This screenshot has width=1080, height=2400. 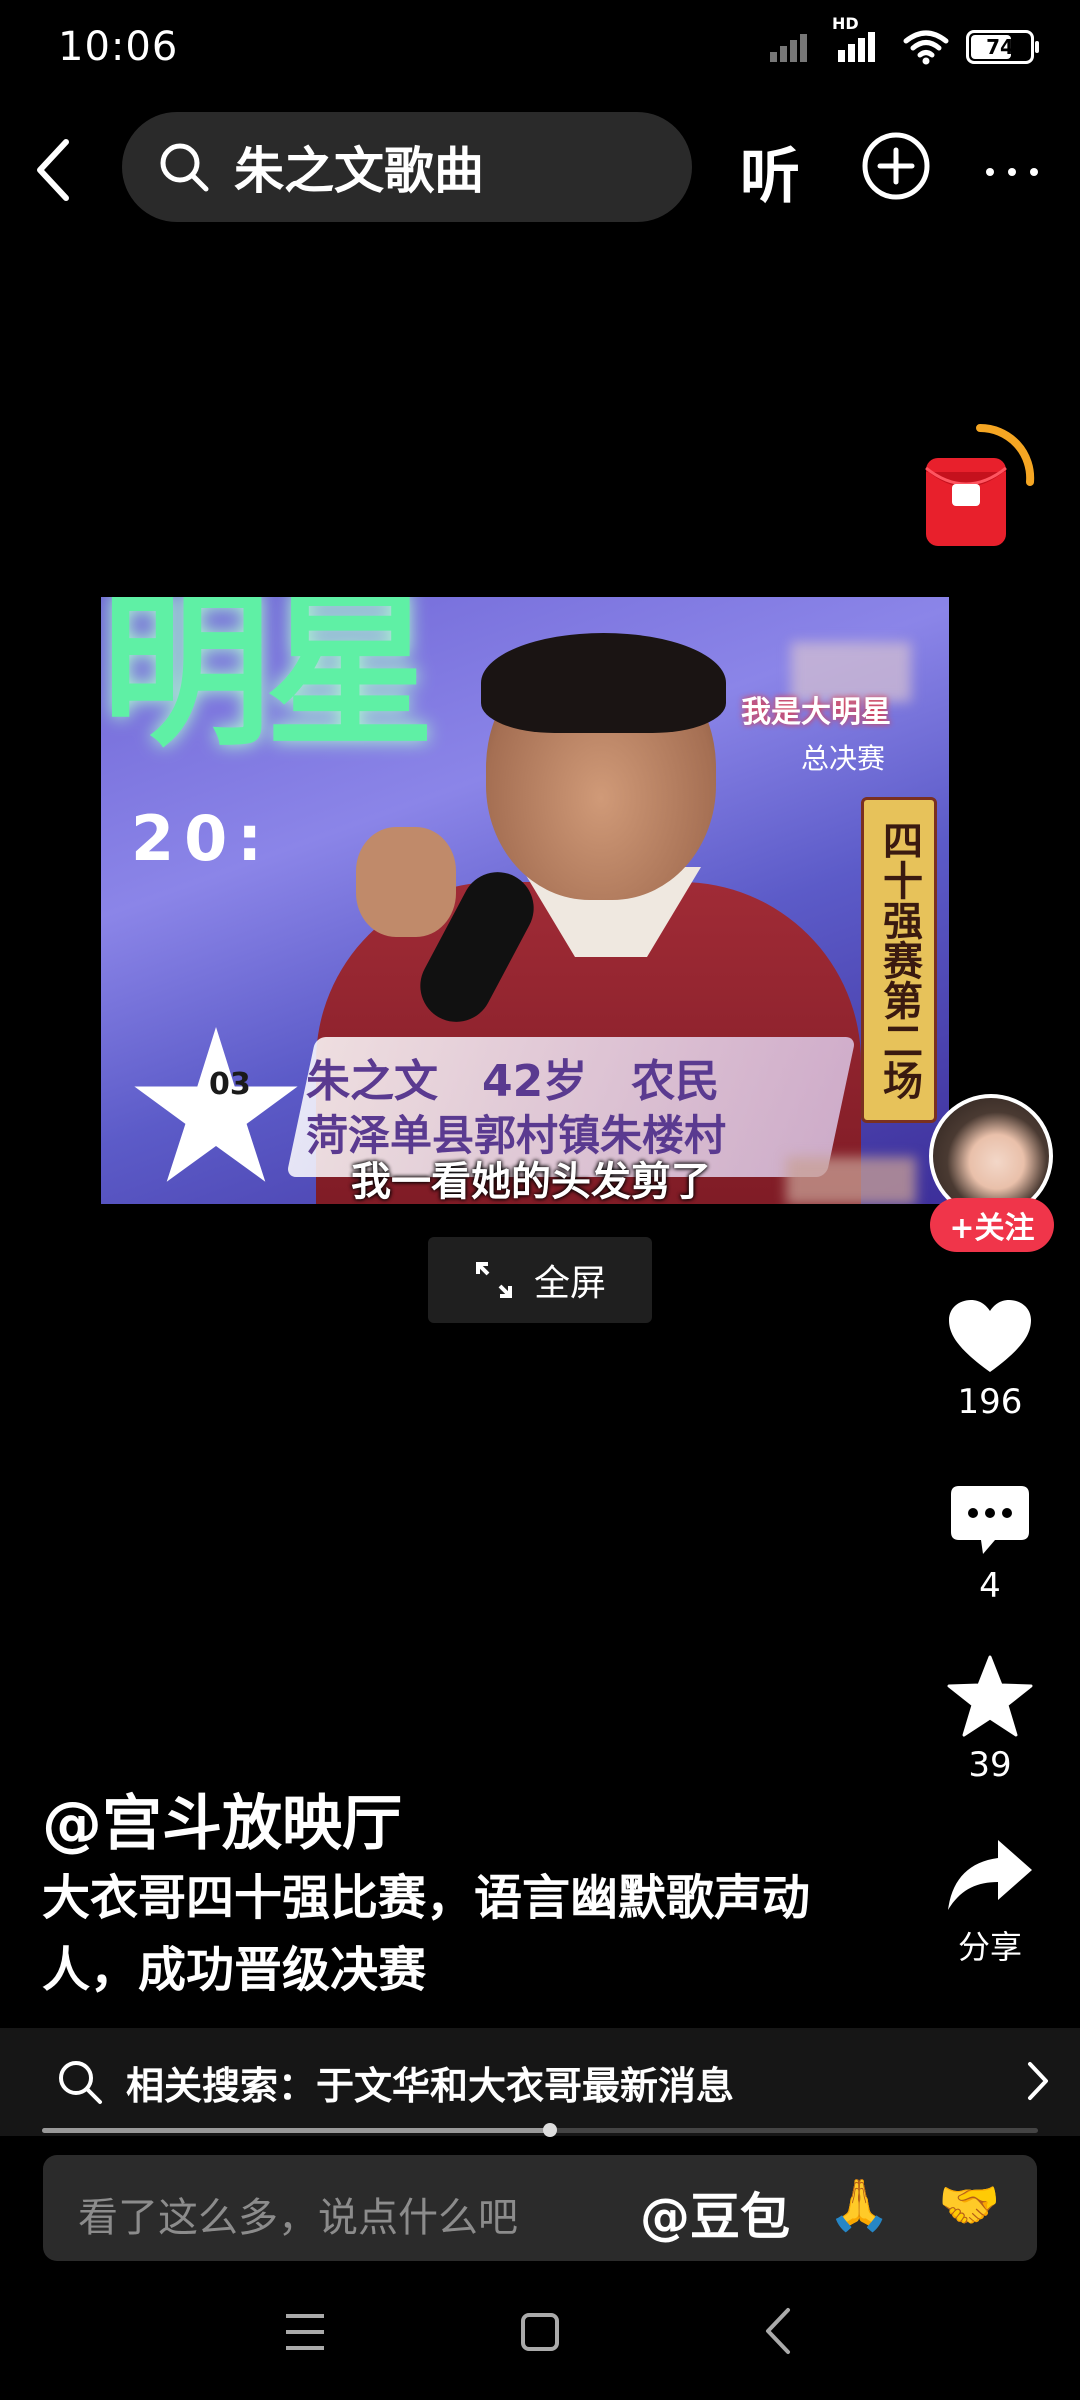 What do you see at coordinates (298, 2218) in the screenshot?
I see `comment-placeholder: 看了这么多，说点什么吧` at bounding box center [298, 2218].